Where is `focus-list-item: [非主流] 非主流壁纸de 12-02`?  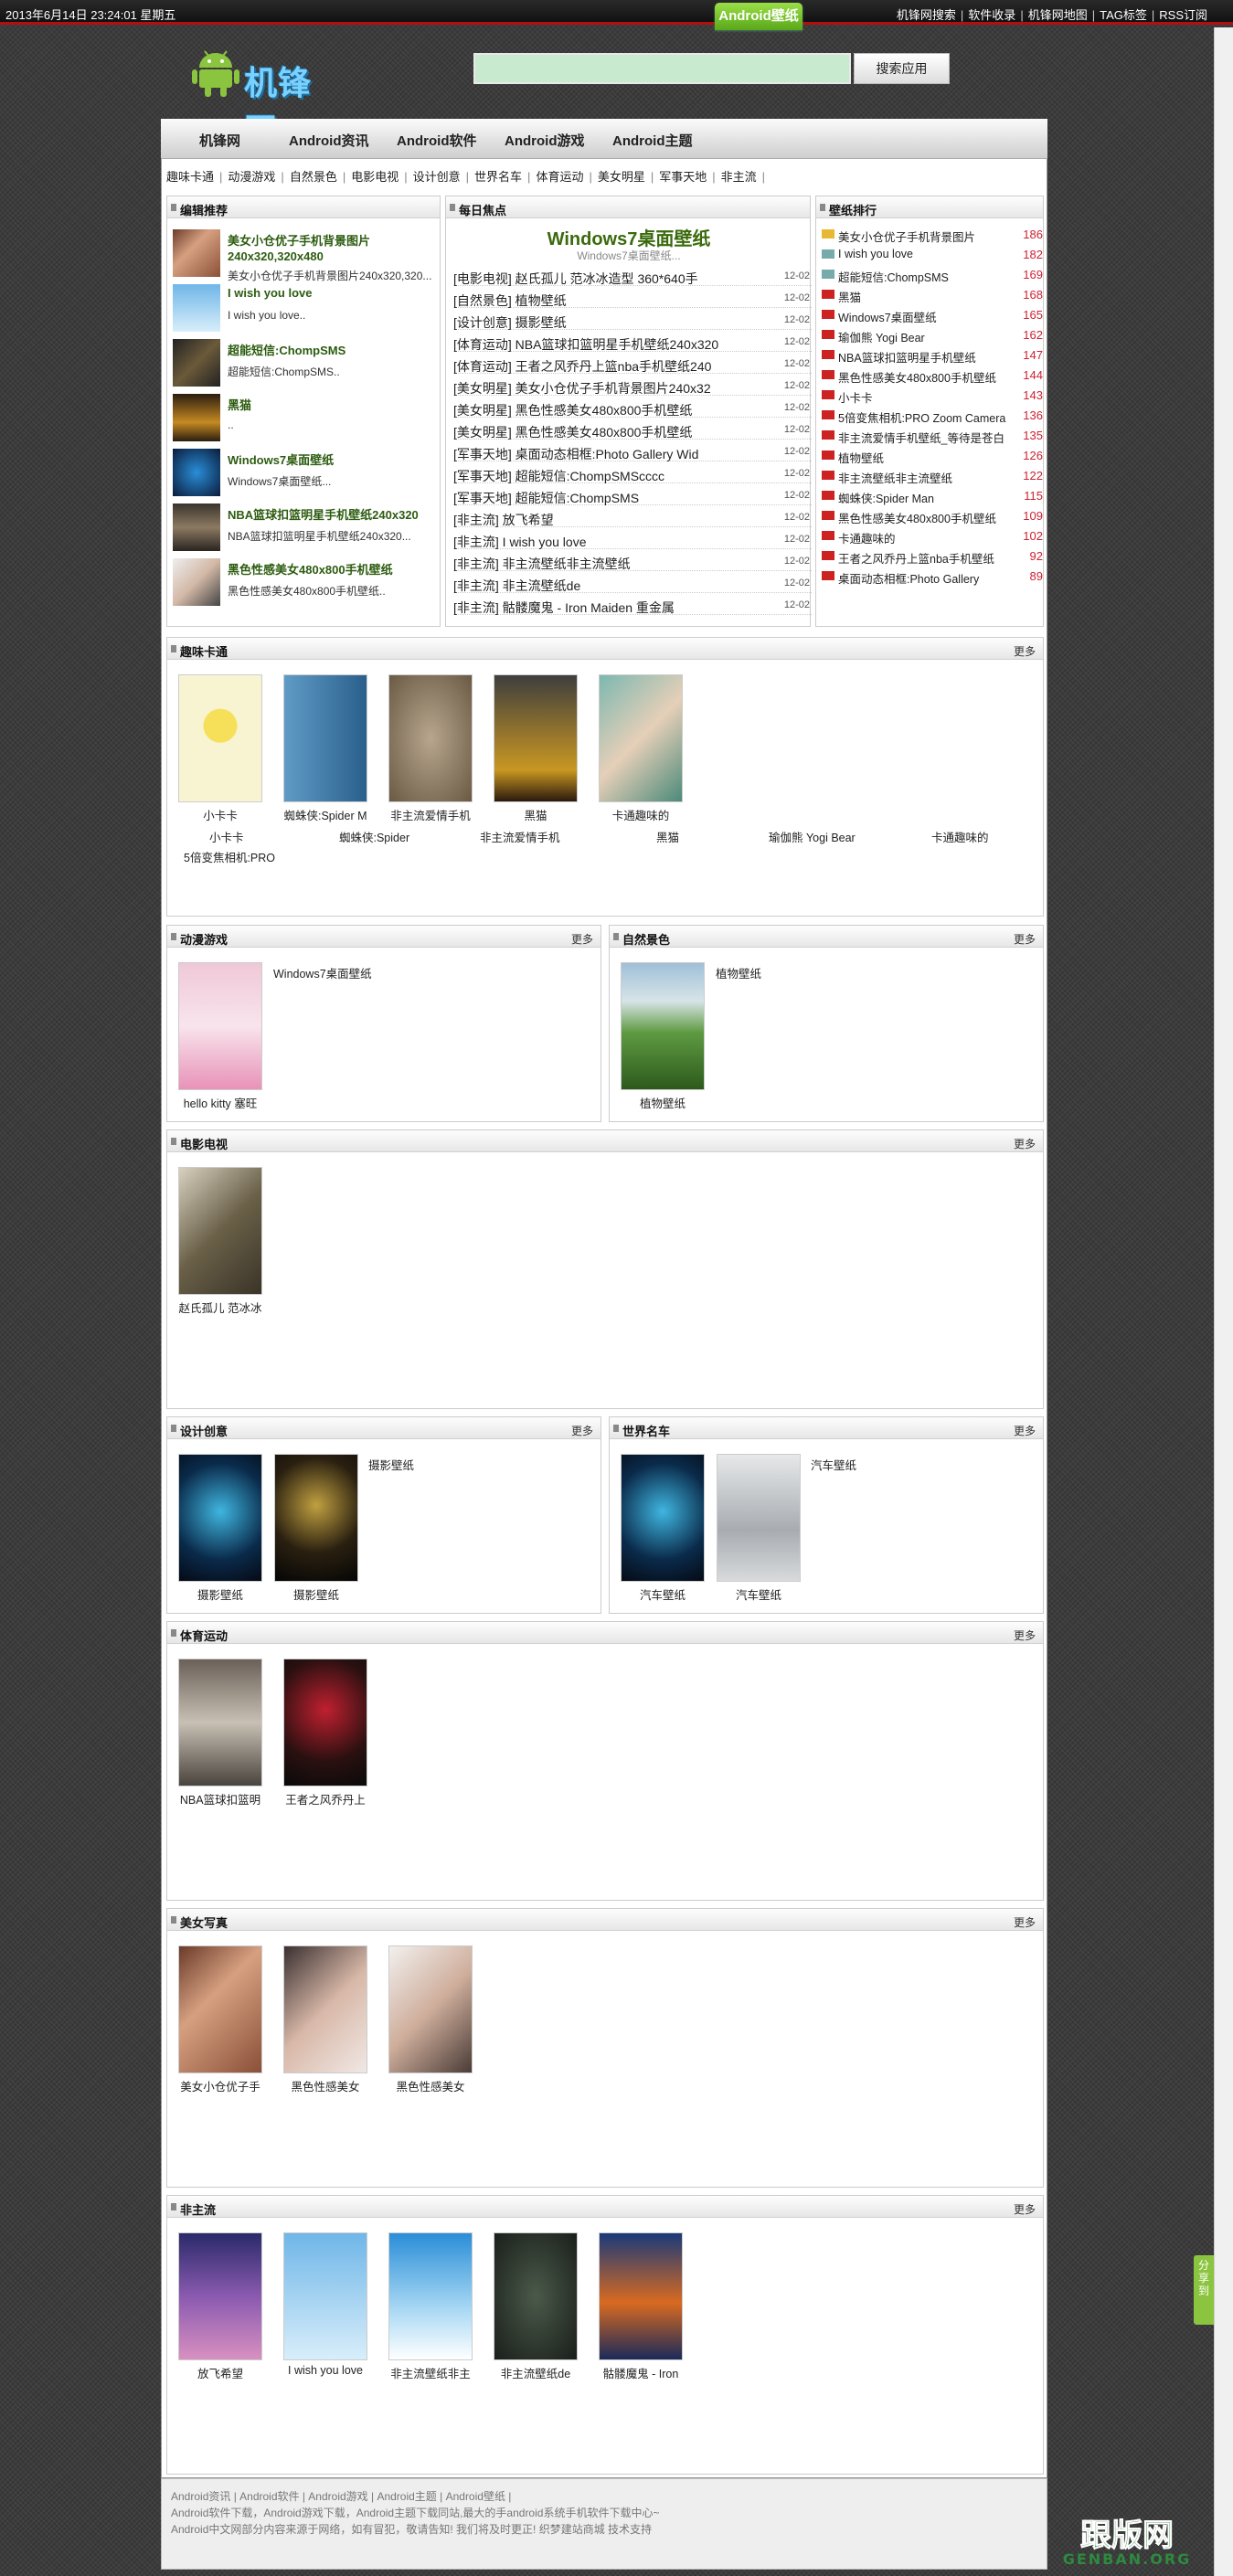 focus-list-item: [非主流] 非主流壁纸de 12-02 is located at coordinates (632, 583).